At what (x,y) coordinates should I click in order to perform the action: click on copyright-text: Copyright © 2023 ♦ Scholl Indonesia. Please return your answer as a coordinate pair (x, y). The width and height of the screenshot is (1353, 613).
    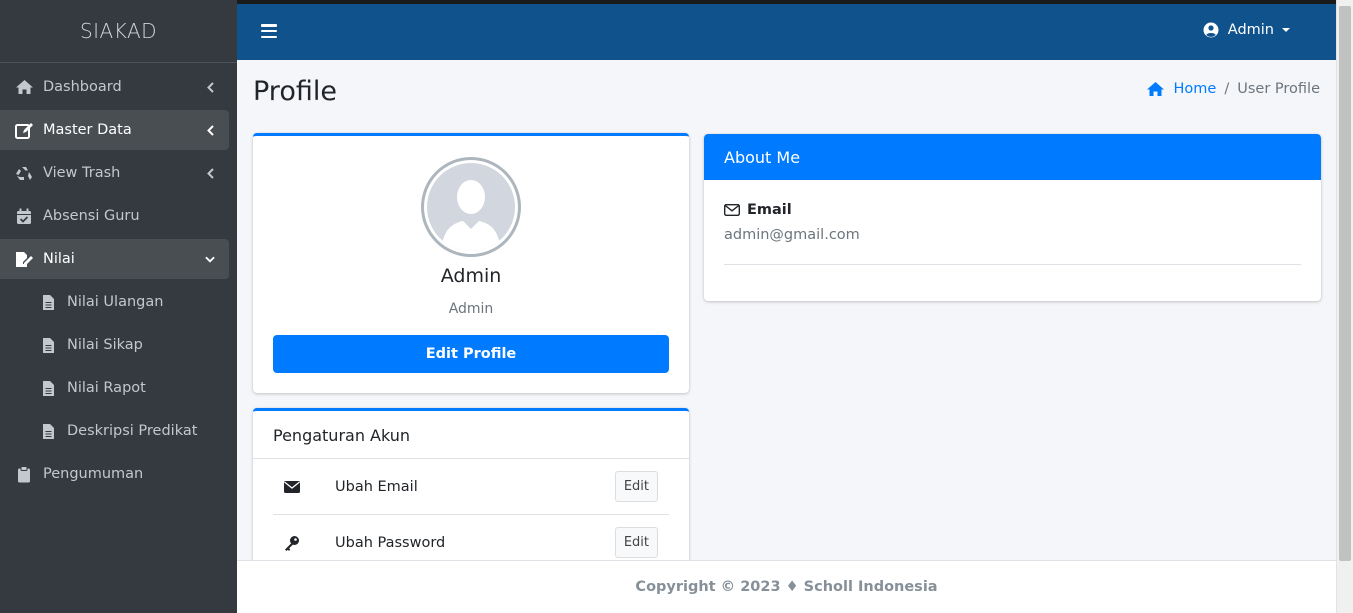
    Looking at the image, I should click on (786, 587).